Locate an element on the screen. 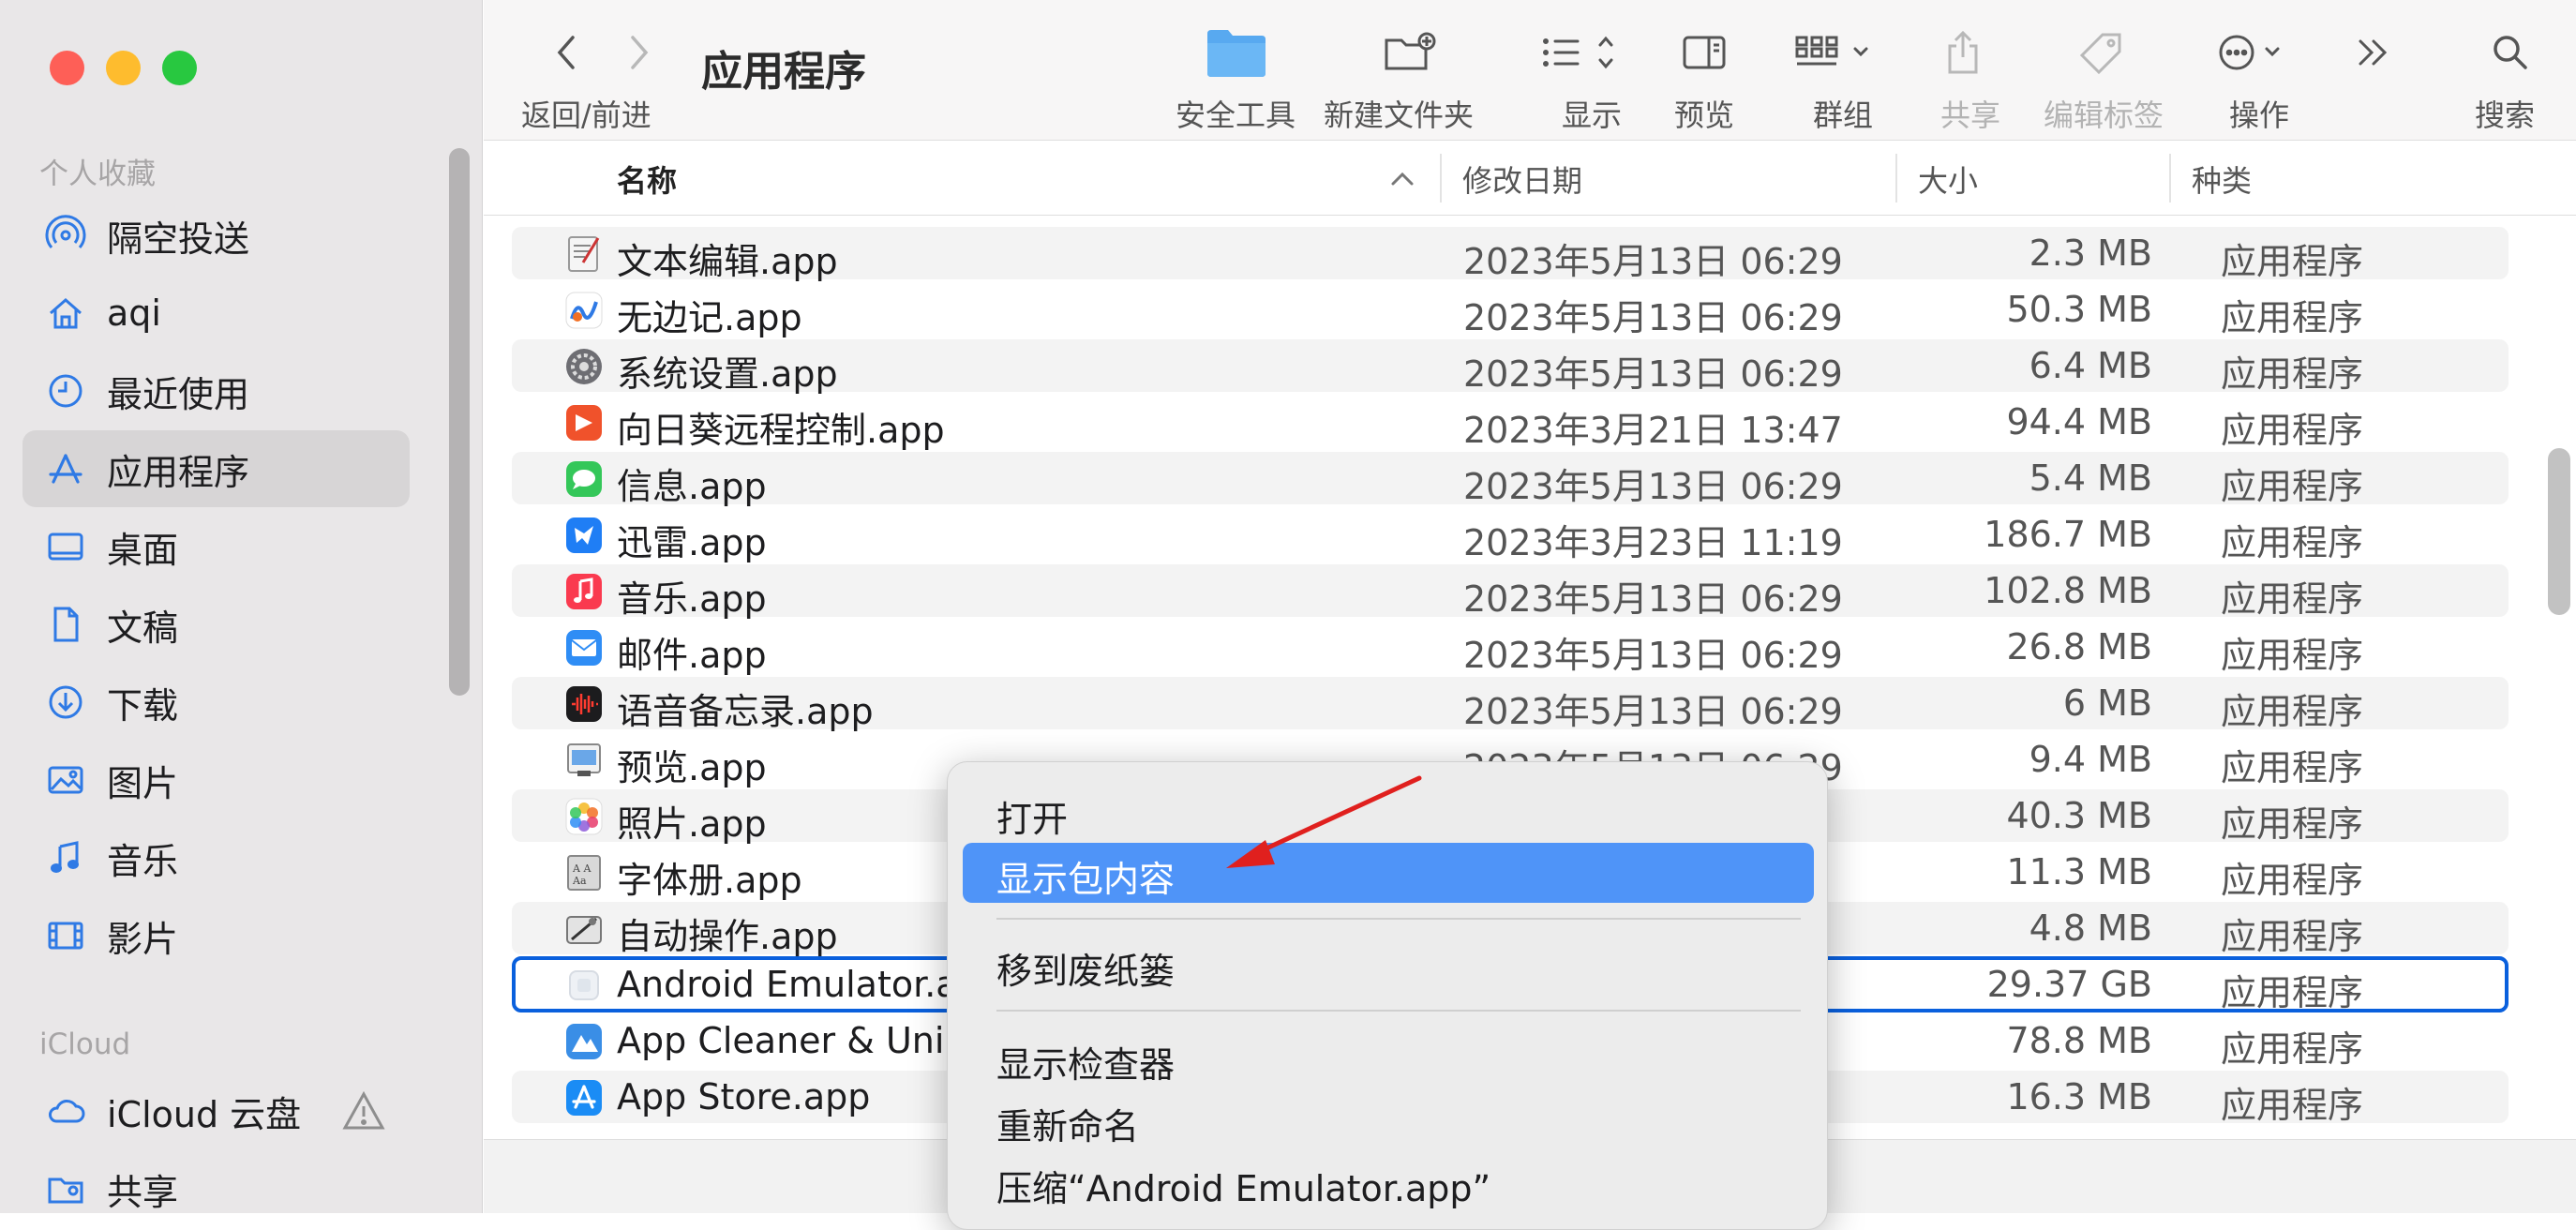 This screenshot has width=2576, height=1230. search-button: 搜索 is located at coordinates (2511, 70).